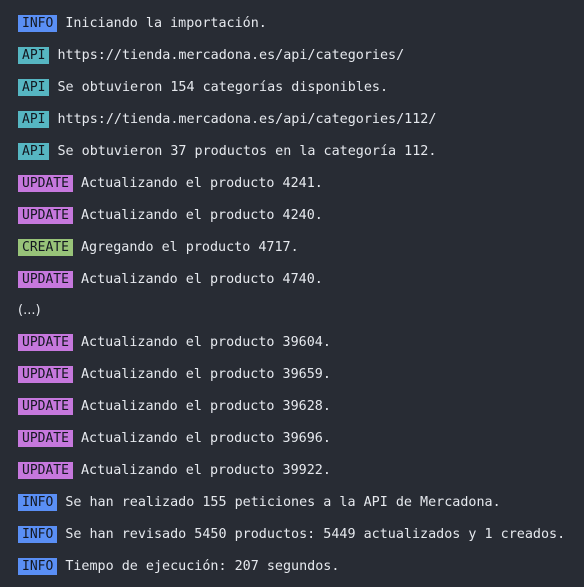  I want to click on log-line-info: INFO Iniciando la importación., so click(142, 23).